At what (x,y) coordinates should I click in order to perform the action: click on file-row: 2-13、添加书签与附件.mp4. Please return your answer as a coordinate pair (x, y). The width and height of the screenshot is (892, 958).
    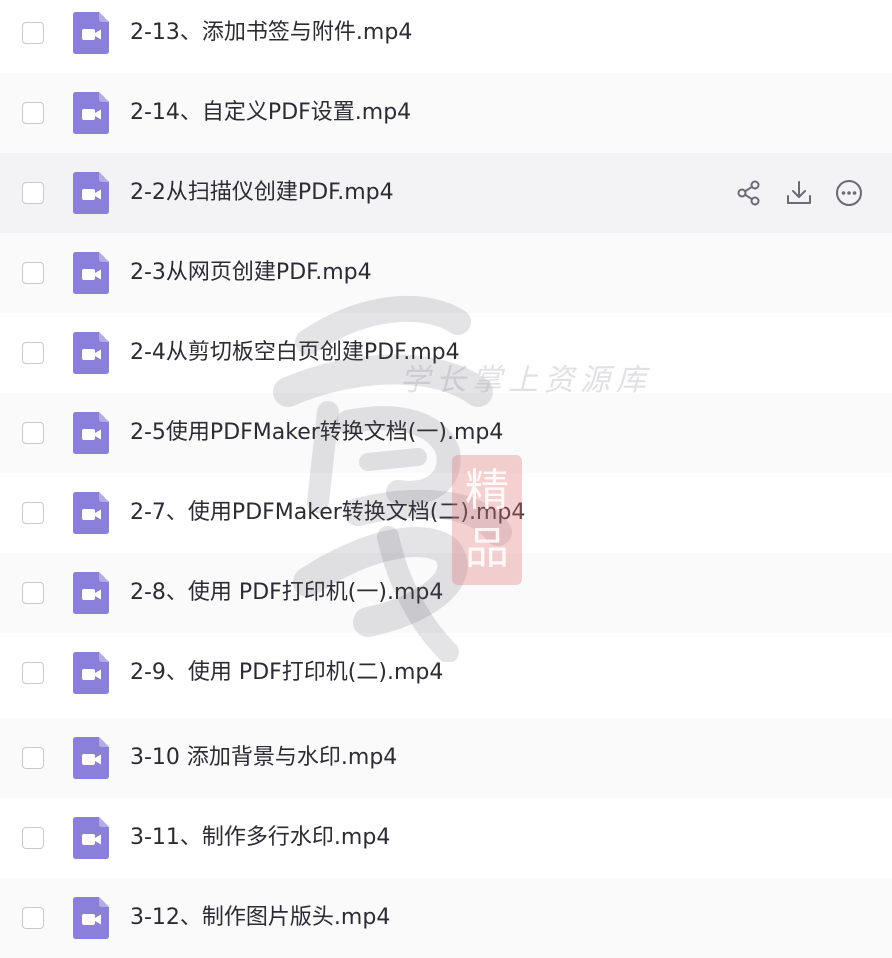
    Looking at the image, I should click on (446, 36).